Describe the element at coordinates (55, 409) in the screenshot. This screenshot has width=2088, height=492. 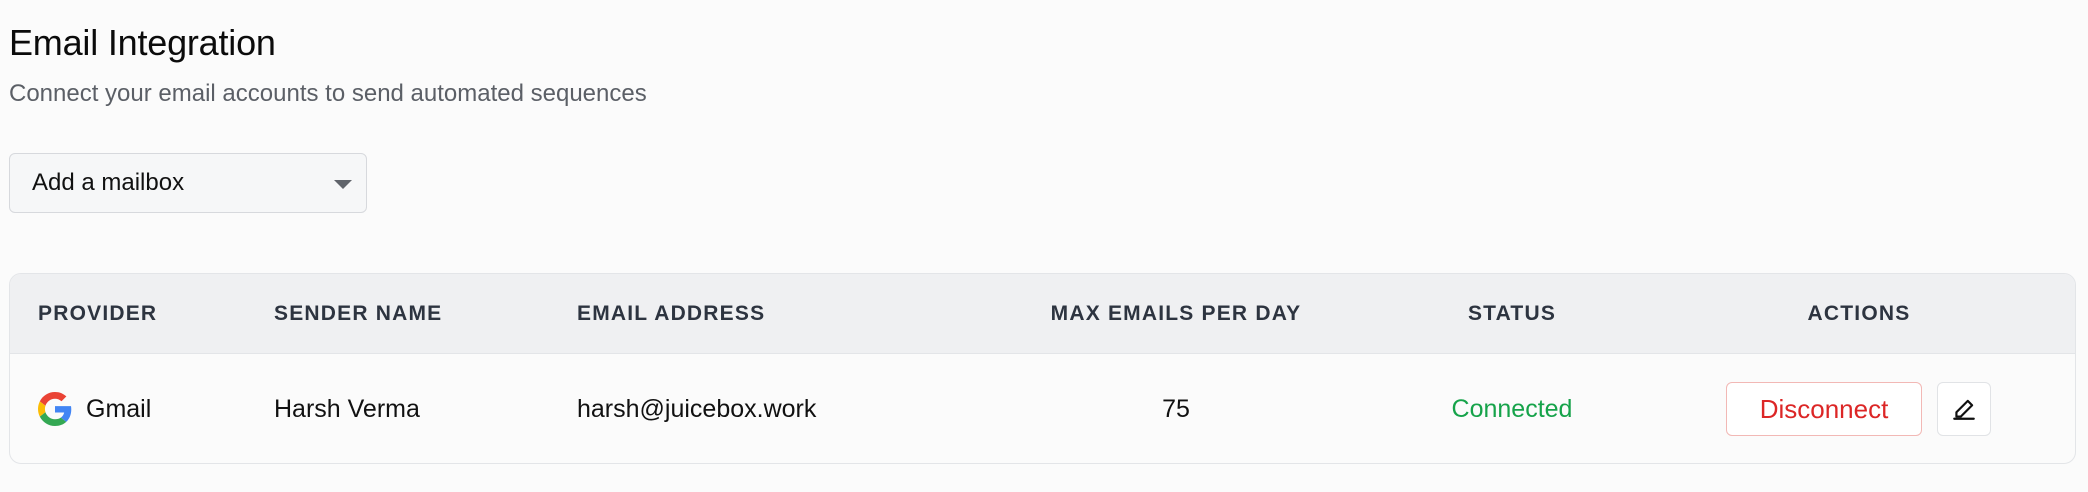
I see `google-g-icon` at that location.